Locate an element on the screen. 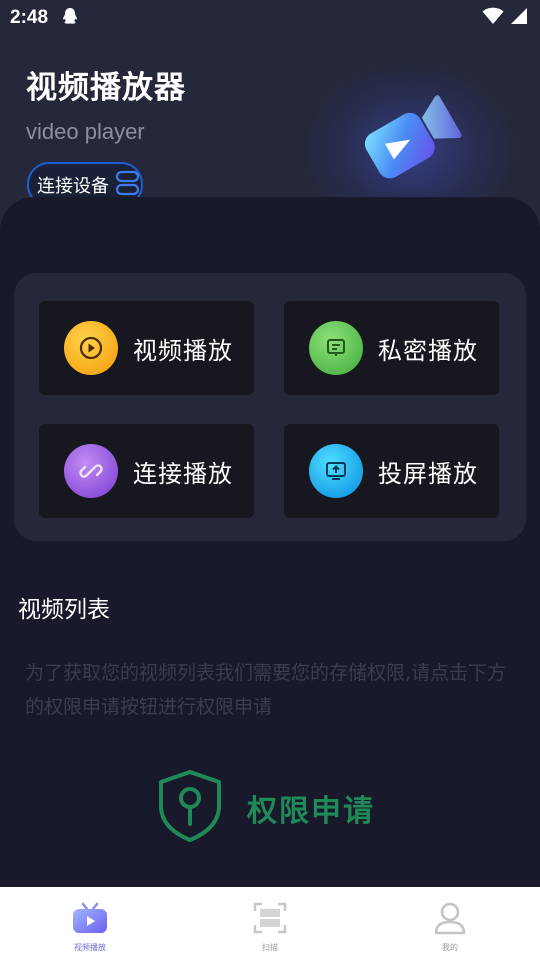  wifi-icon is located at coordinates (493, 18).